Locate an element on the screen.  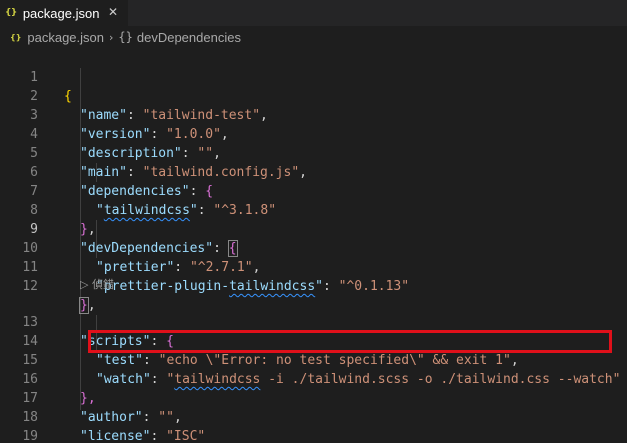
code-line: 6 "dependencies": { is located at coordinates (313, 171).